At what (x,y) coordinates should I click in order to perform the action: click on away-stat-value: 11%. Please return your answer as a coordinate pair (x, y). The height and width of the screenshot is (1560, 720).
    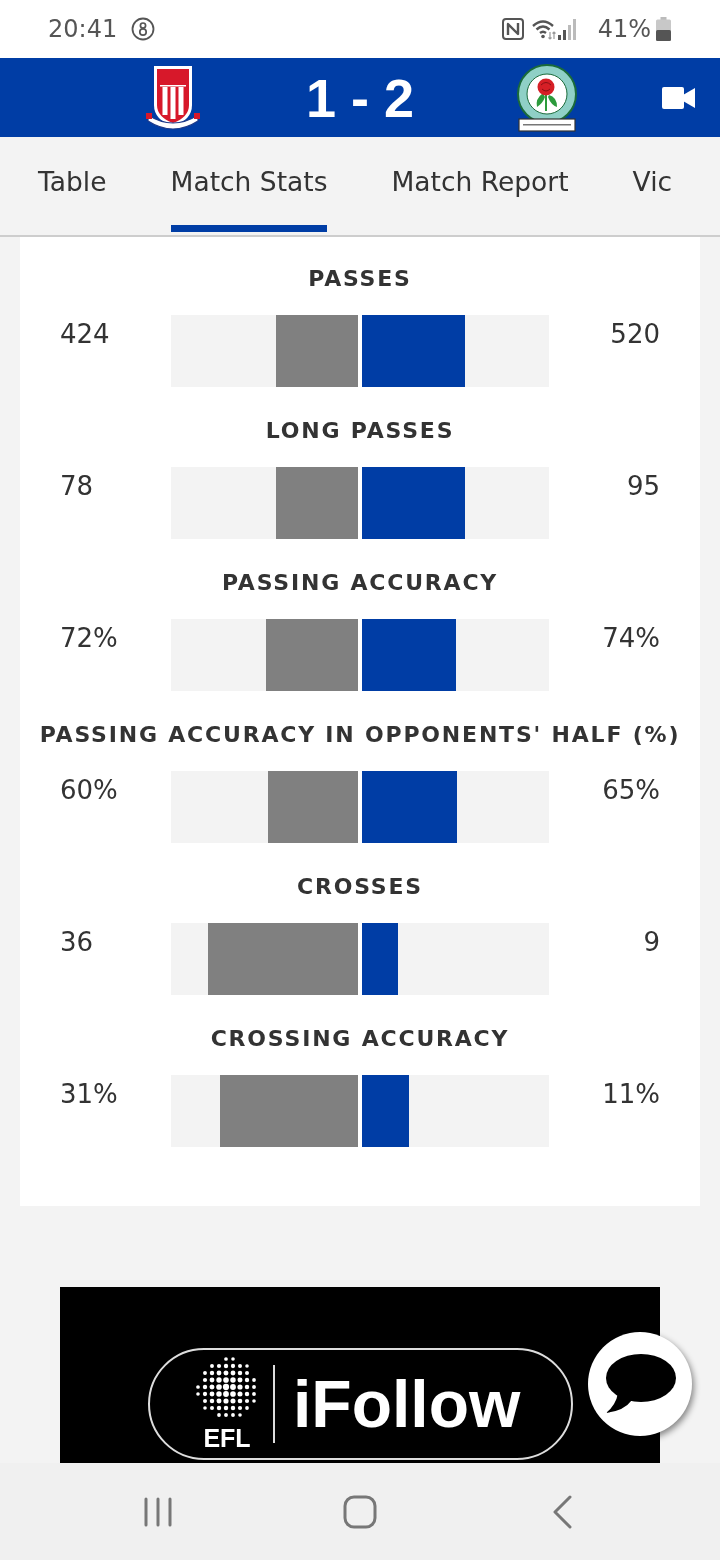
    Looking at the image, I should click on (631, 1094).